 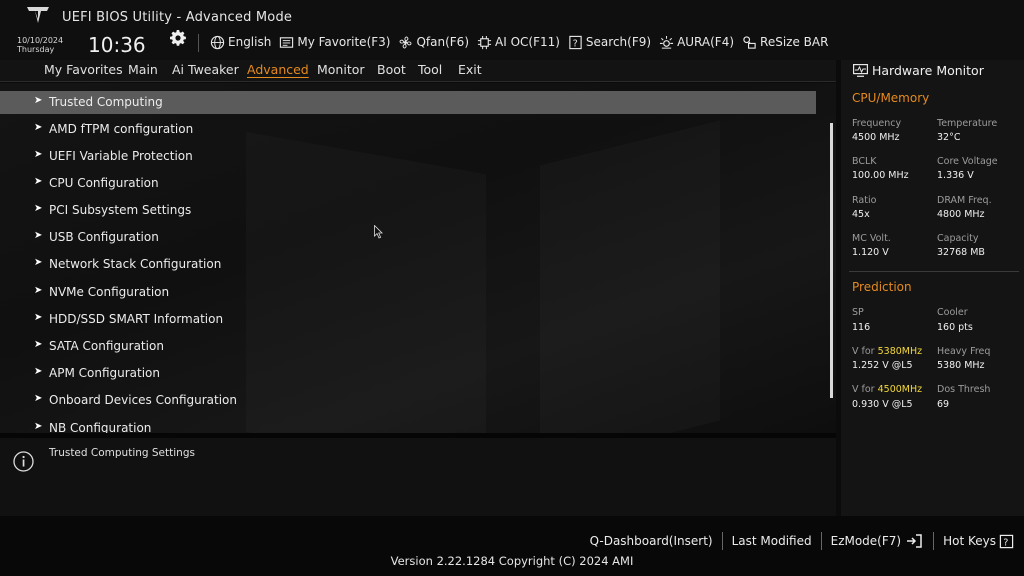 What do you see at coordinates (949, 137) in the screenshot?
I see `temperature-value: 32°C` at bounding box center [949, 137].